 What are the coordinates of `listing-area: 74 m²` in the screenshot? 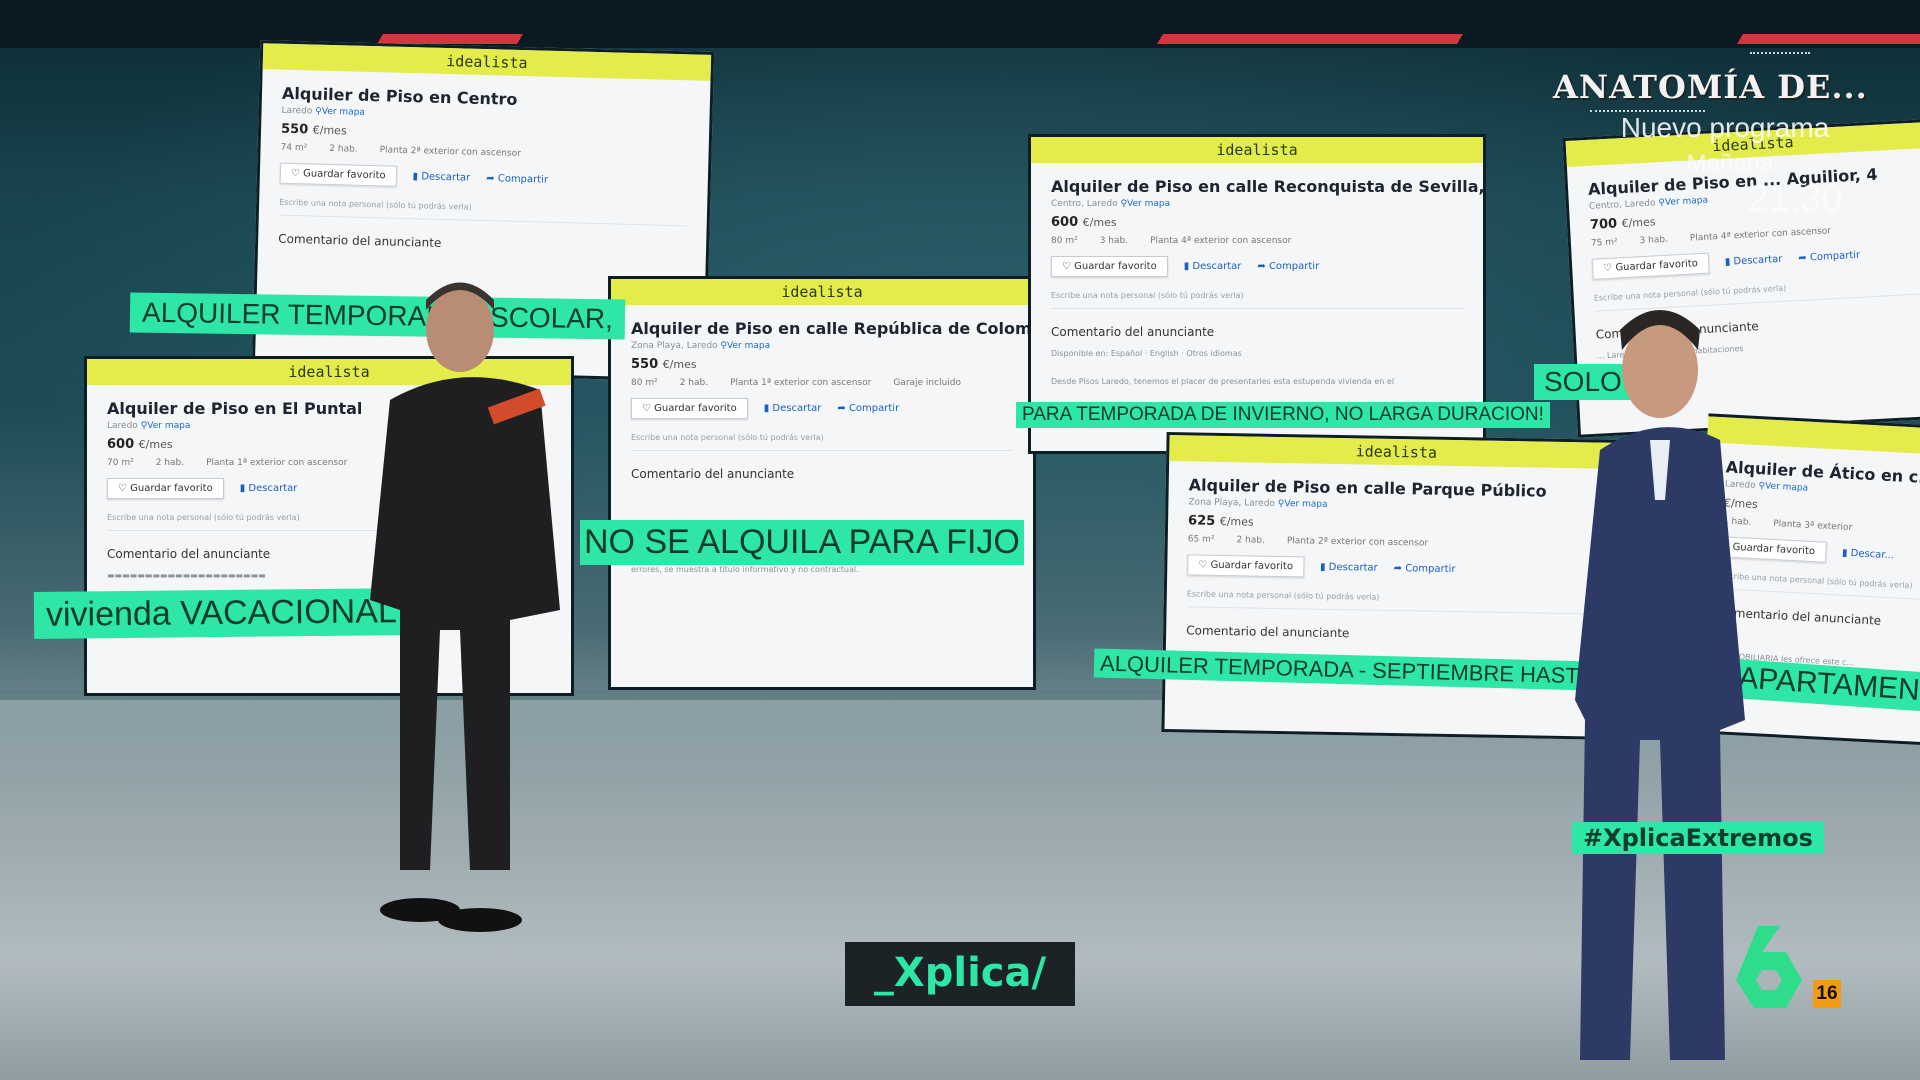 It's located at (294, 148).